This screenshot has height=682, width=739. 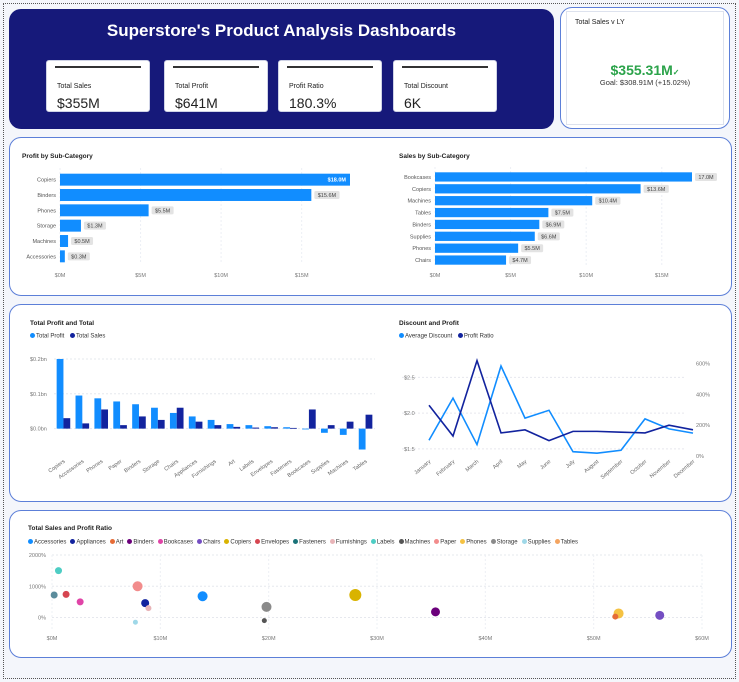 I want to click on category-label: Storage, so click(x=46, y=227).